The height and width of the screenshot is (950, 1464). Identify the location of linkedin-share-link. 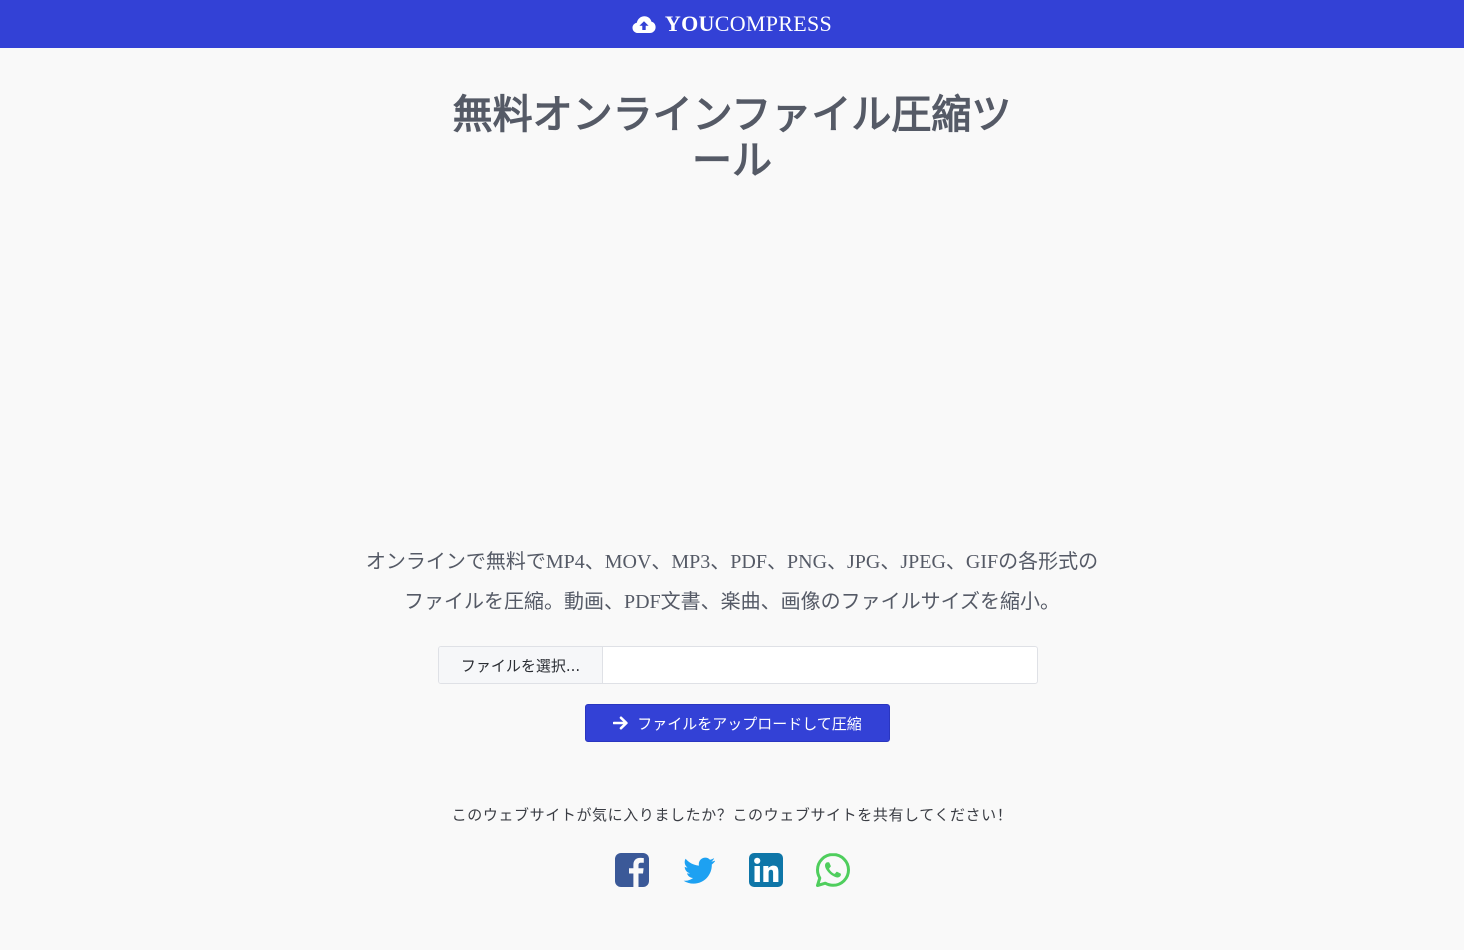
(766, 870).